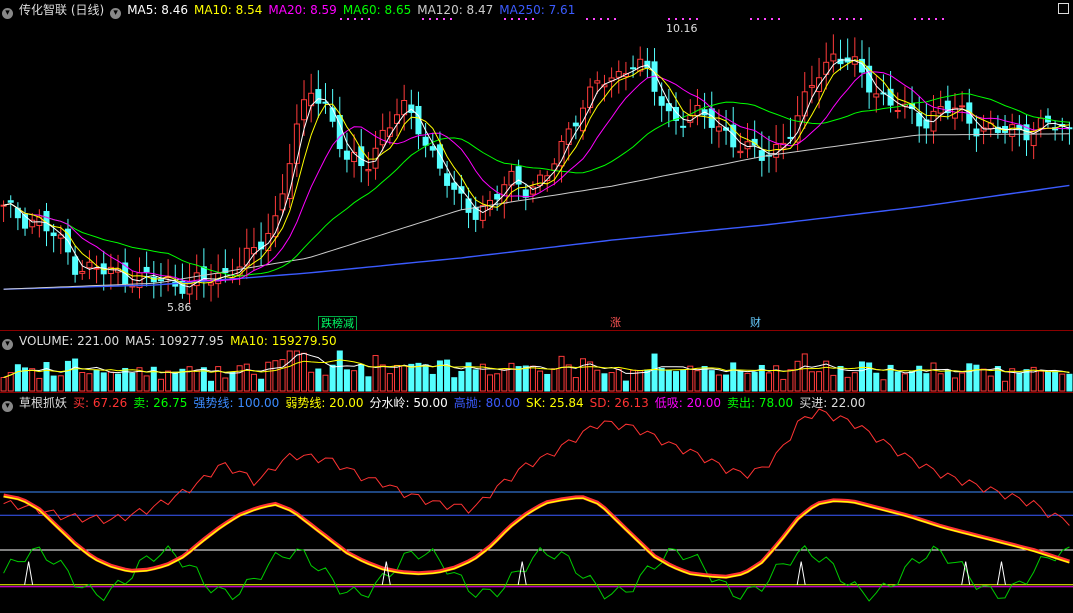 Image resolution: width=1073 pixels, height=613 pixels. What do you see at coordinates (7, 344) in the screenshot?
I see `volume-menu-icon: ▾` at bounding box center [7, 344].